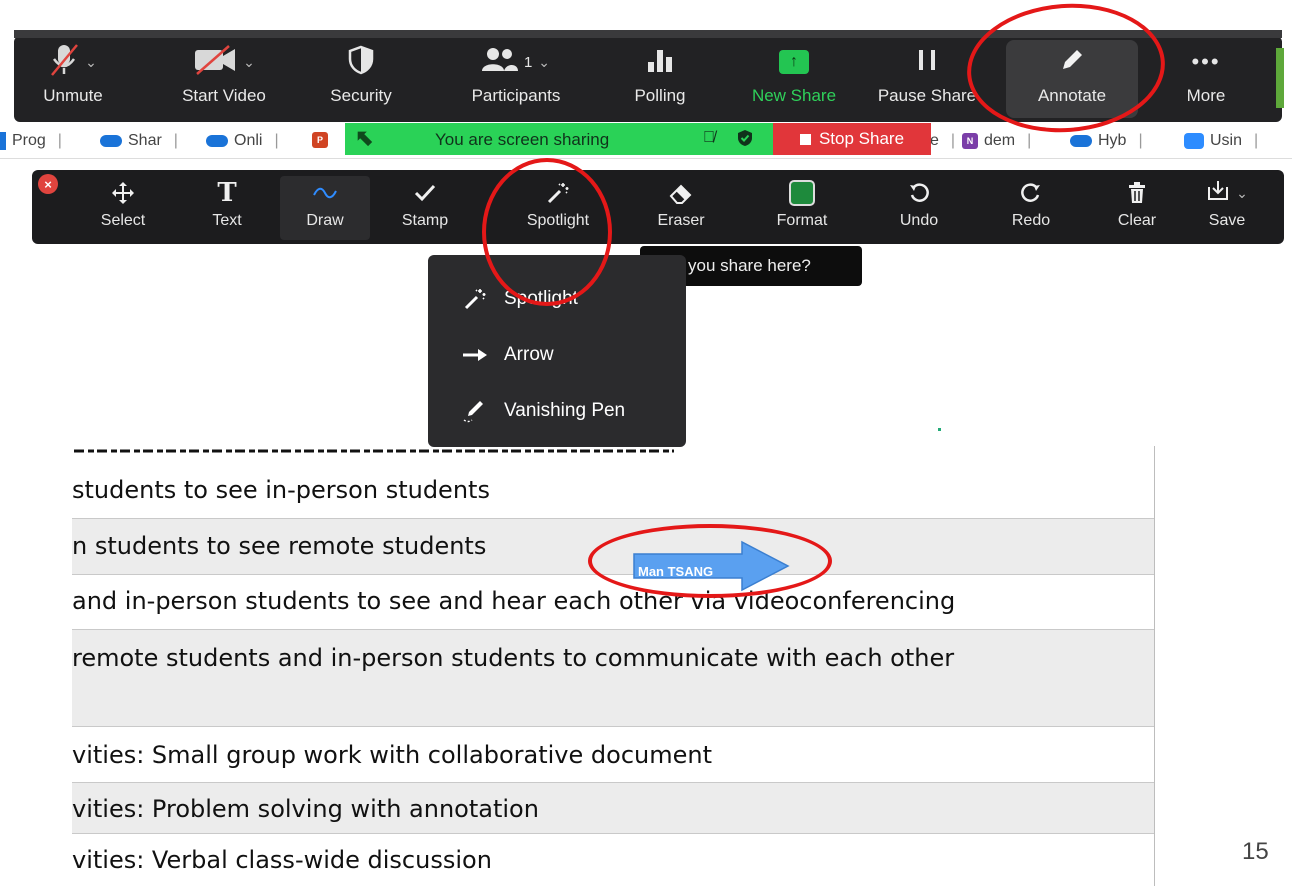 This screenshot has width=1292, height=886. What do you see at coordinates (282, 860) in the screenshot?
I see `row-text: vities: Verbal class-wide discussion` at bounding box center [282, 860].